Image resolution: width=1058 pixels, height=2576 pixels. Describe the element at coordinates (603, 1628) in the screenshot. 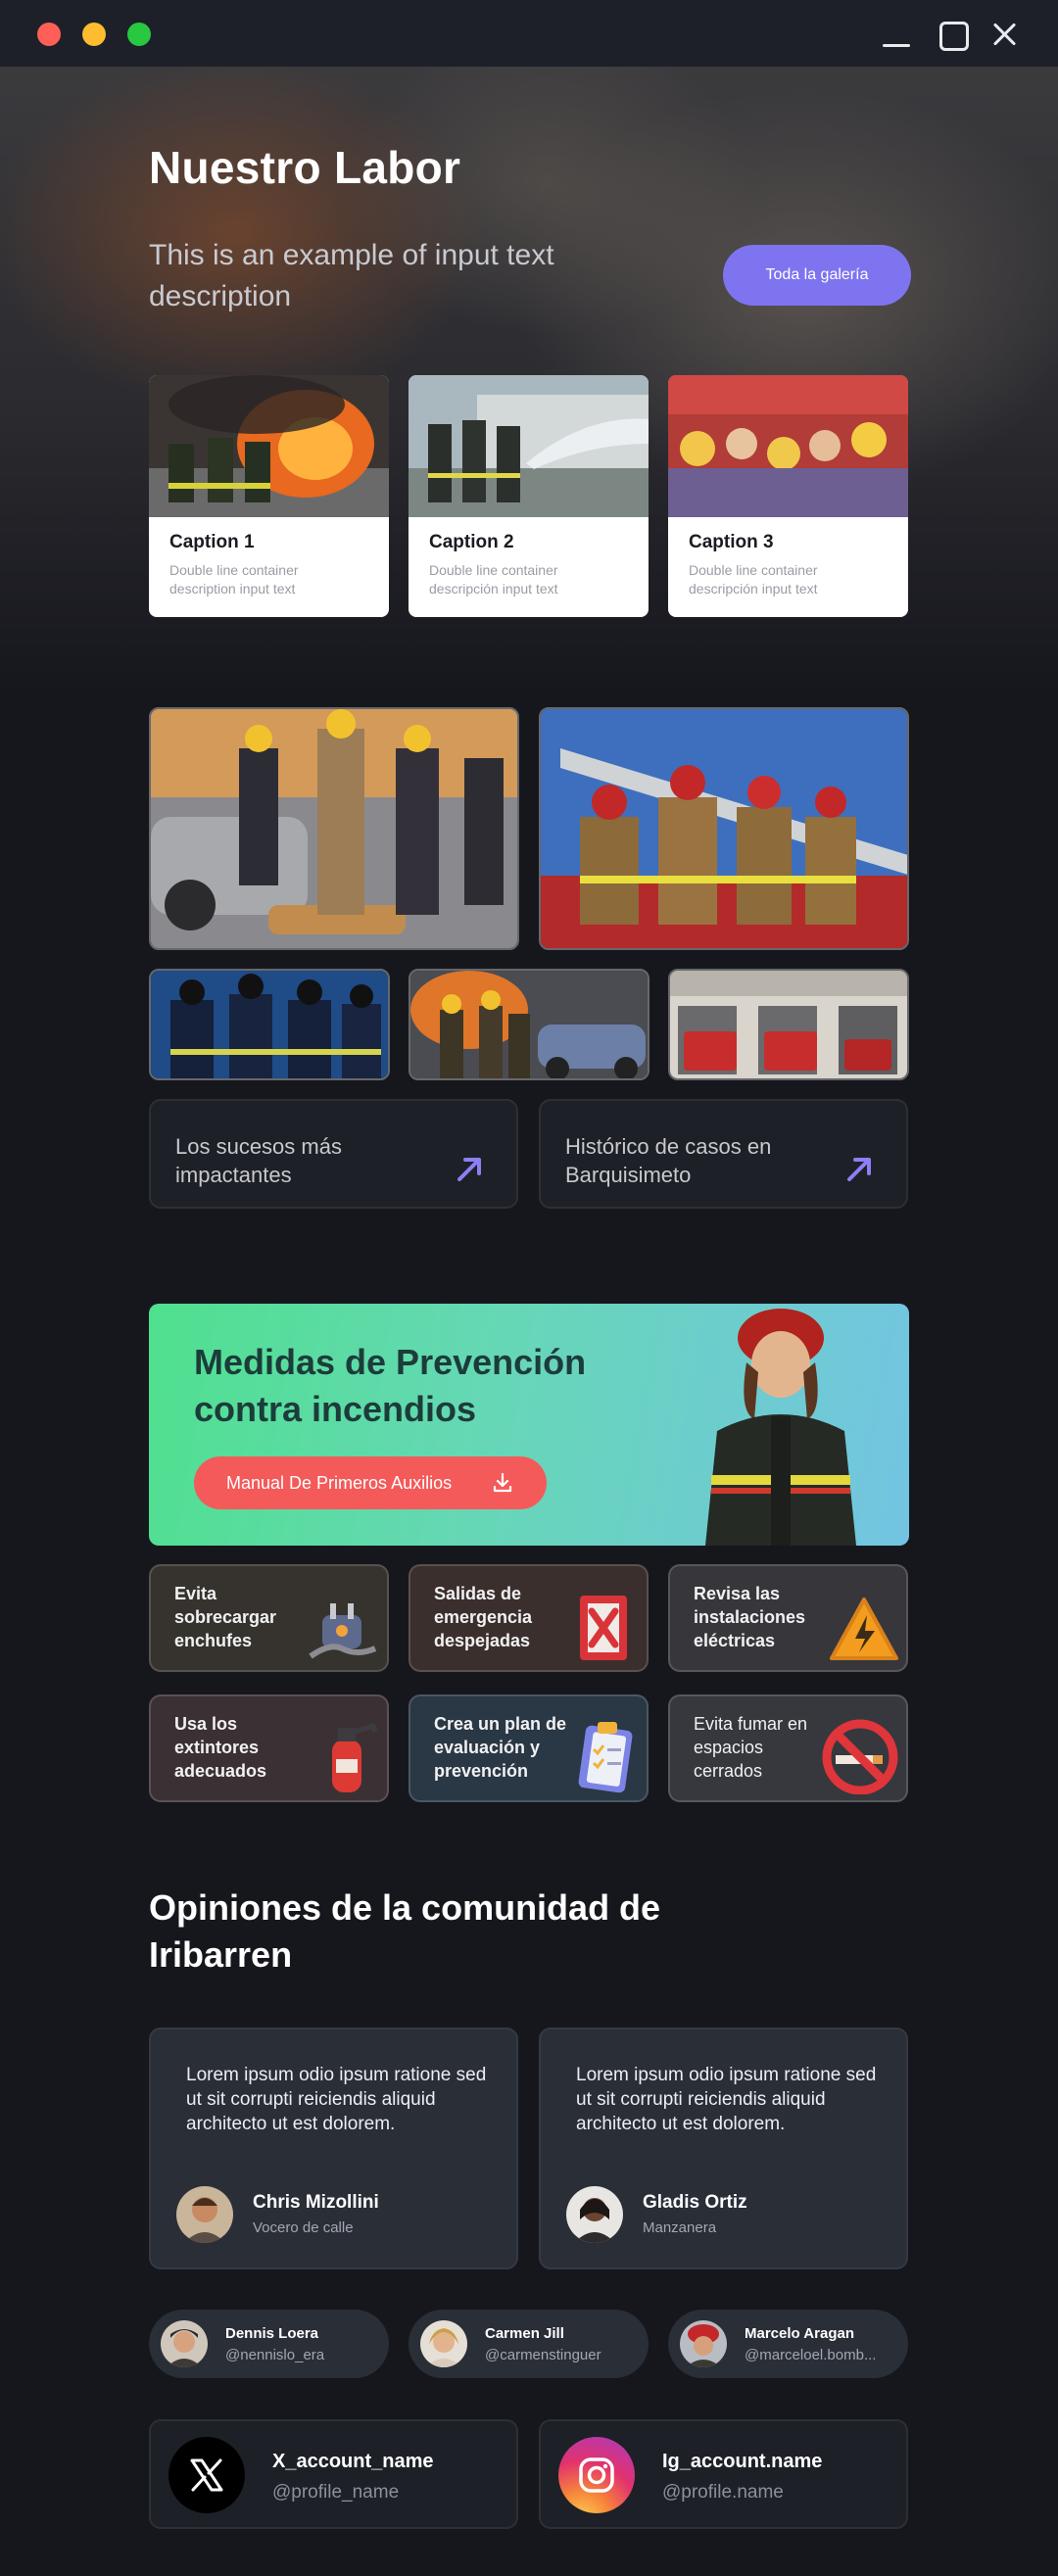

I see `emergency-exit-icon` at that location.